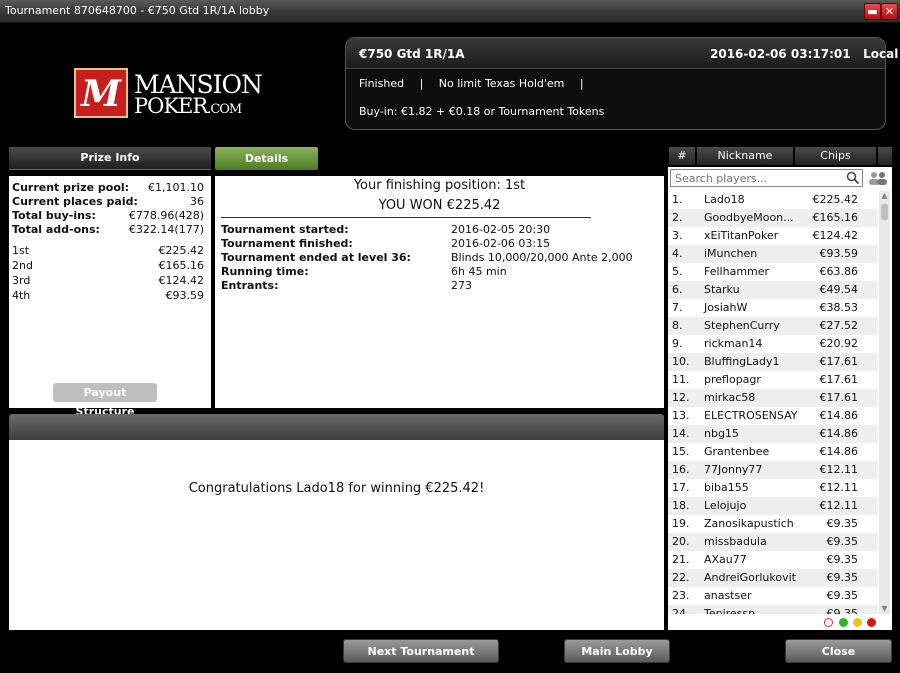 The image size is (900, 673). Describe the element at coordinates (250, 285) in the screenshot. I see `detail-label: Entrants:` at that location.